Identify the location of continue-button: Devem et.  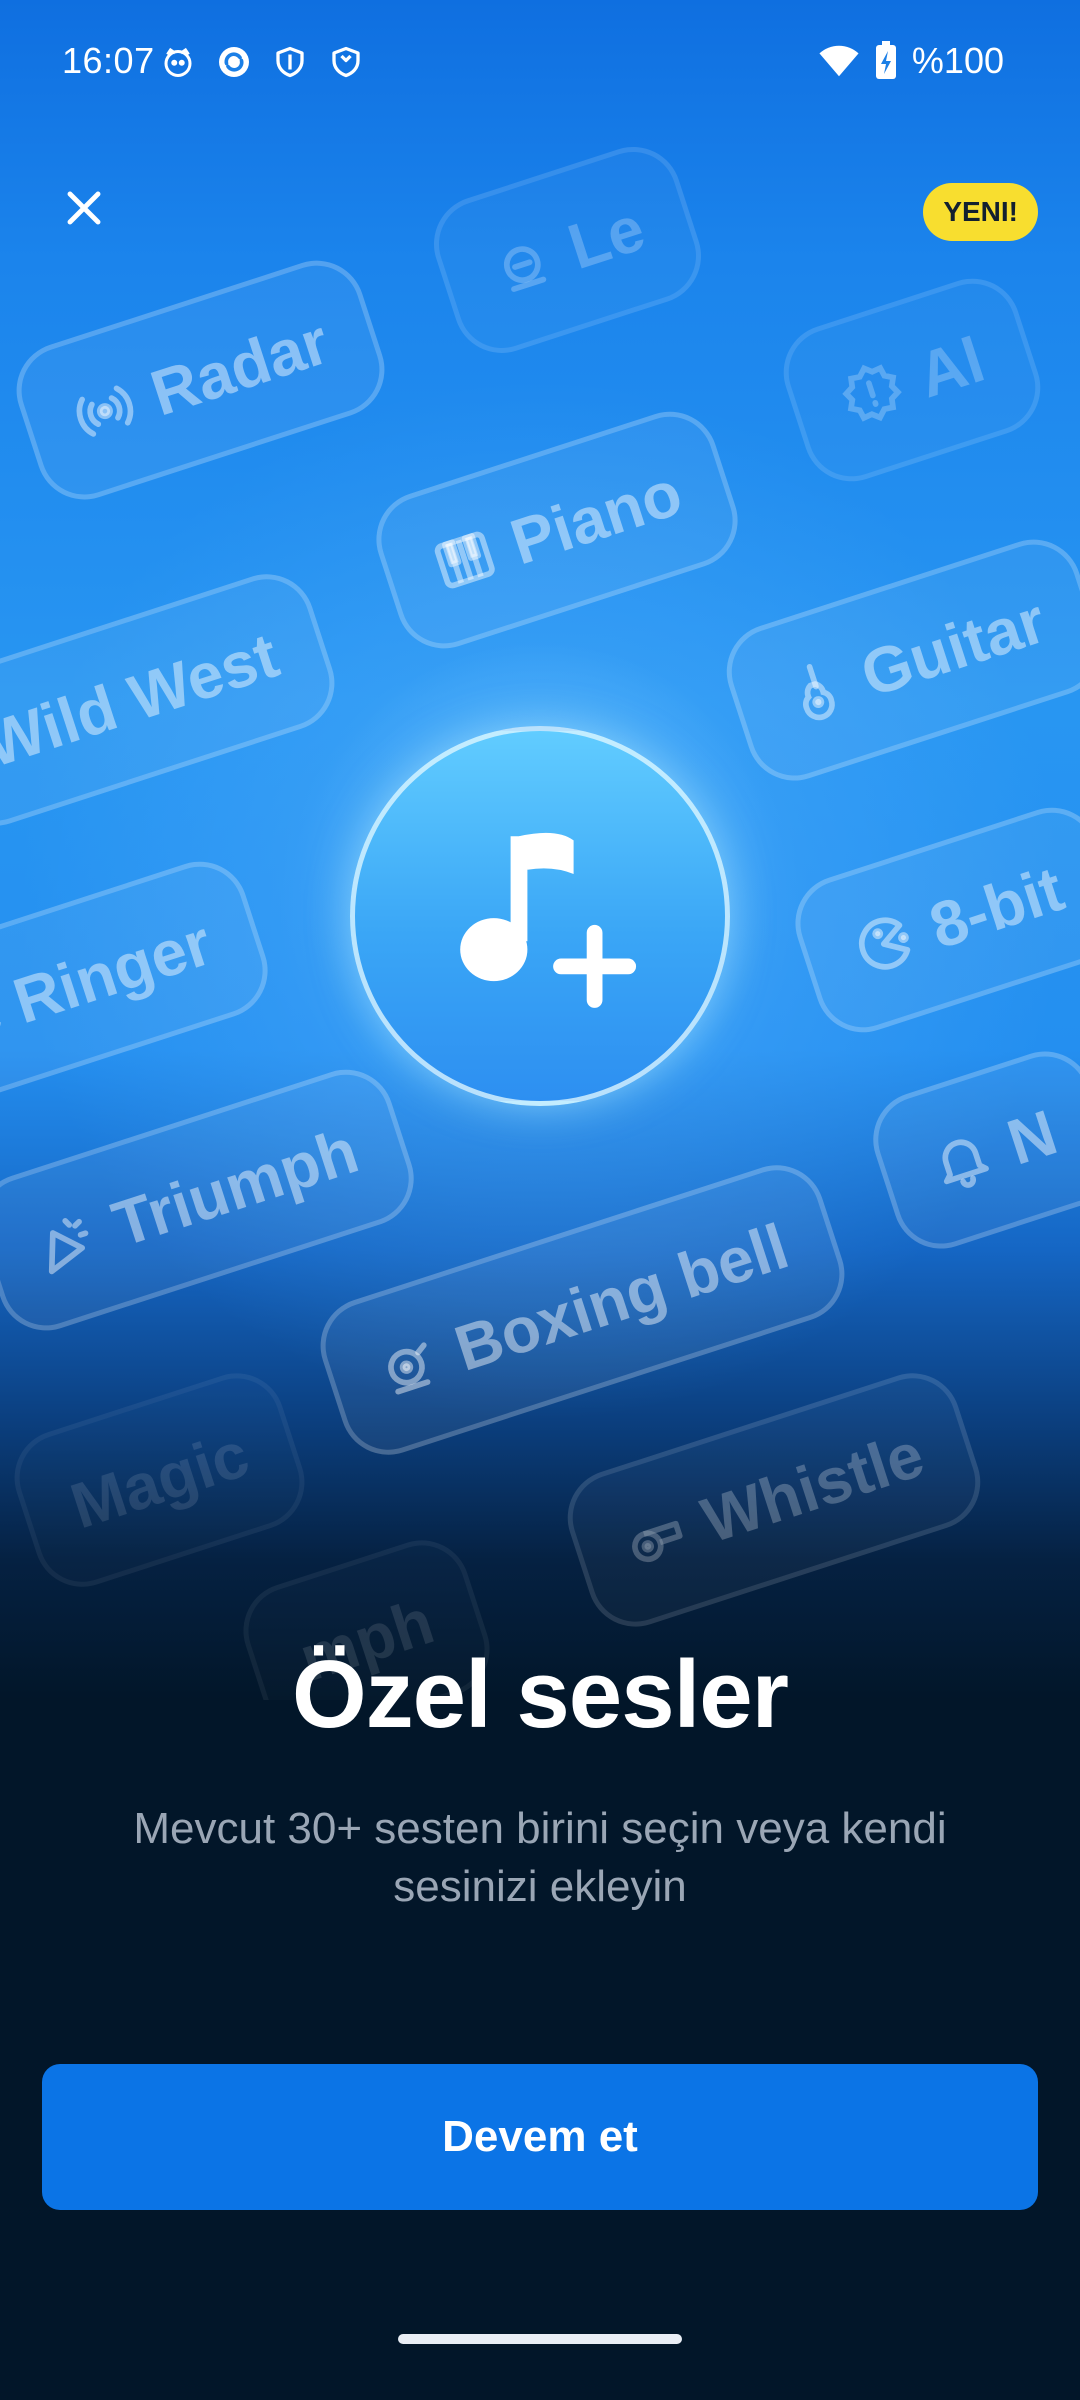
(540, 2137).